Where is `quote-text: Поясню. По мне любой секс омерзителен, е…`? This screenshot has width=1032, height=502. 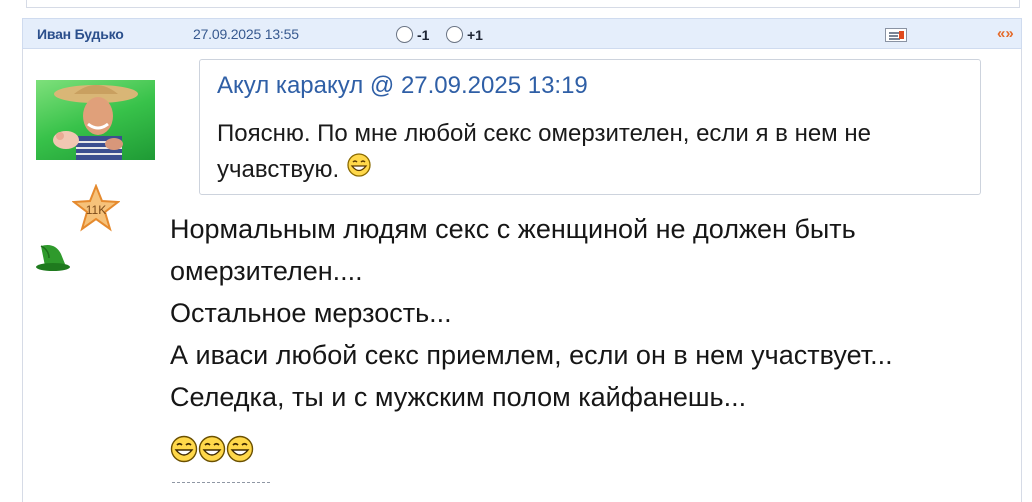 quote-text: Поясню. По мне любой секс омерзителен, е… is located at coordinates (544, 151).